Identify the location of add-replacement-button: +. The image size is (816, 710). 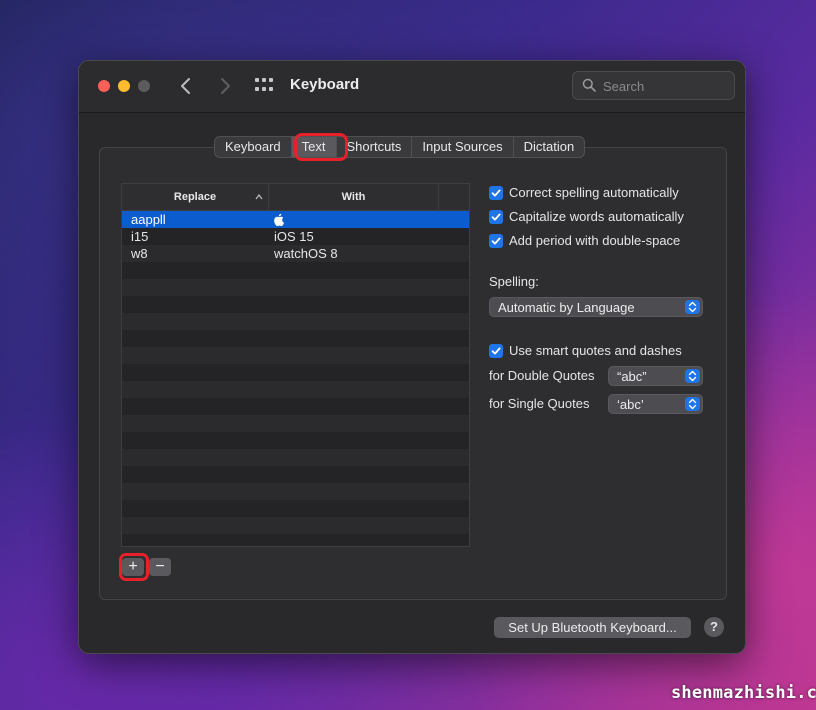
(133, 567).